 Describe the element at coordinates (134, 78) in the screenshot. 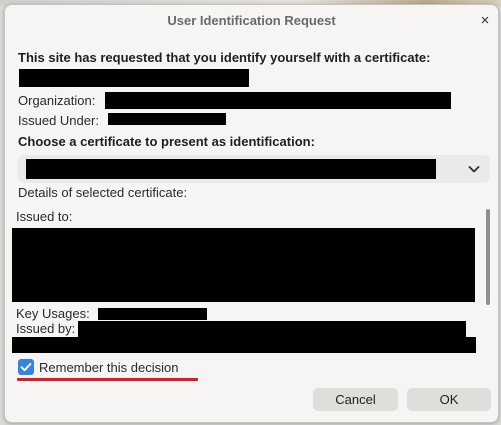

I see `requesting-site-redacted` at that location.